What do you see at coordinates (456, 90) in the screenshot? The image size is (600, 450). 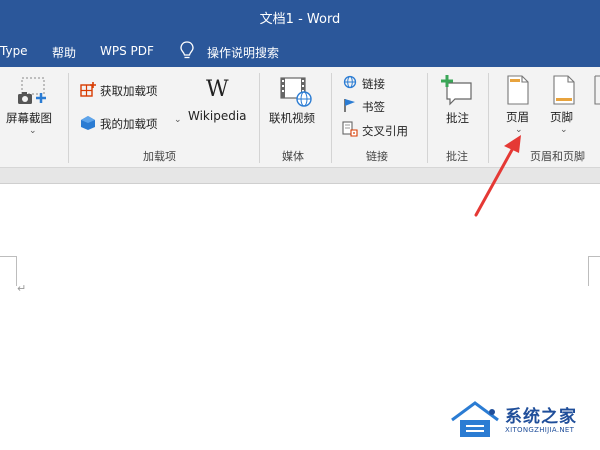 I see `new-comment-icon` at bounding box center [456, 90].